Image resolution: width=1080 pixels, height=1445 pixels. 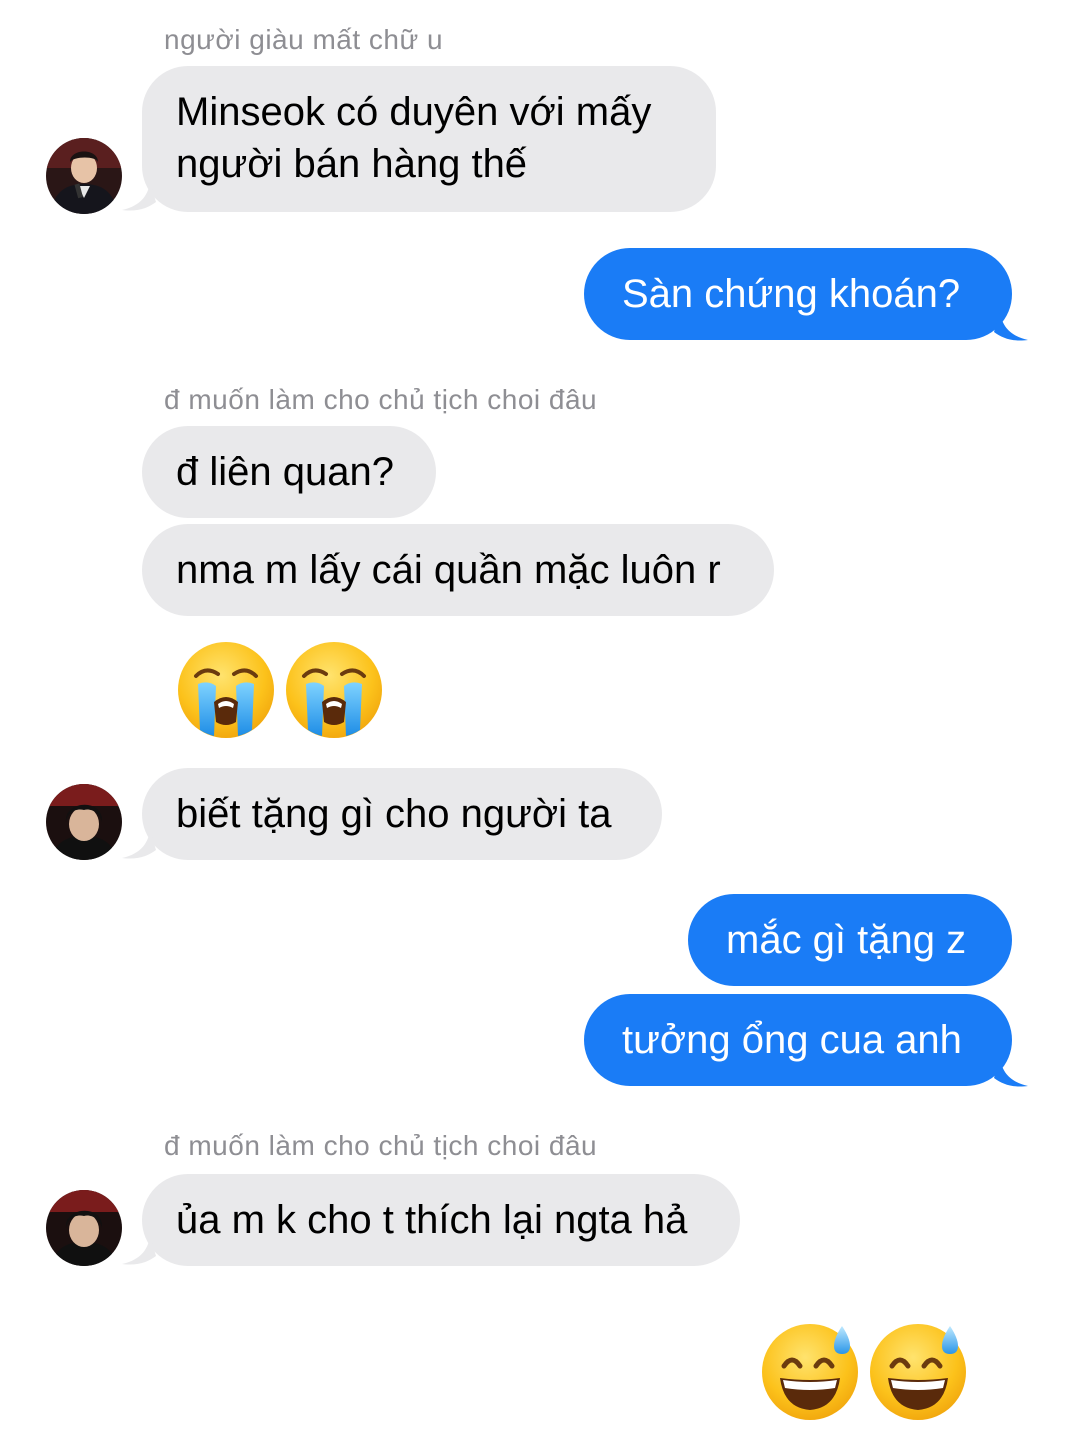 What do you see at coordinates (448, 570) in the screenshot?
I see `message-text-line: nma m lấy cái quần mặc luôn r` at bounding box center [448, 570].